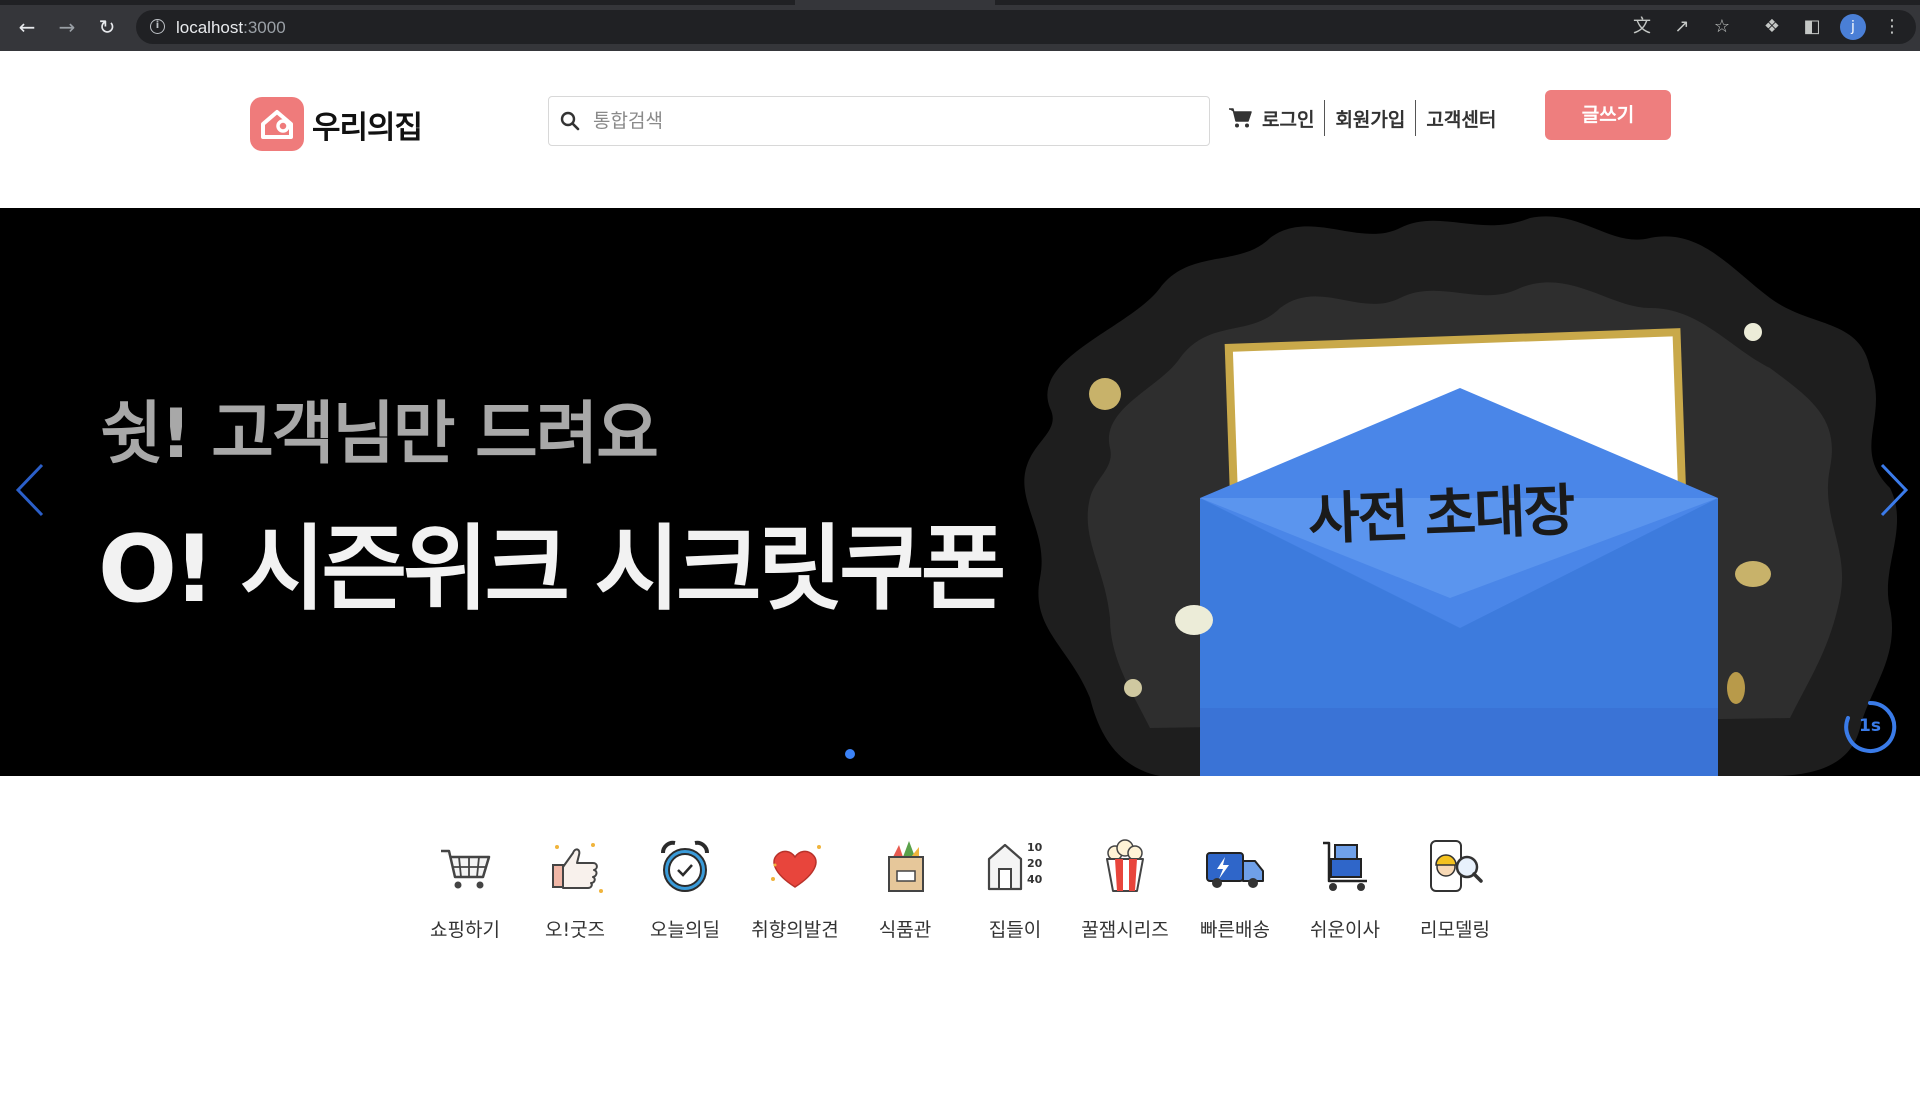 The image size is (1920, 1100). What do you see at coordinates (1288, 118) in the screenshot?
I see `login-link: 로그인` at bounding box center [1288, 118].